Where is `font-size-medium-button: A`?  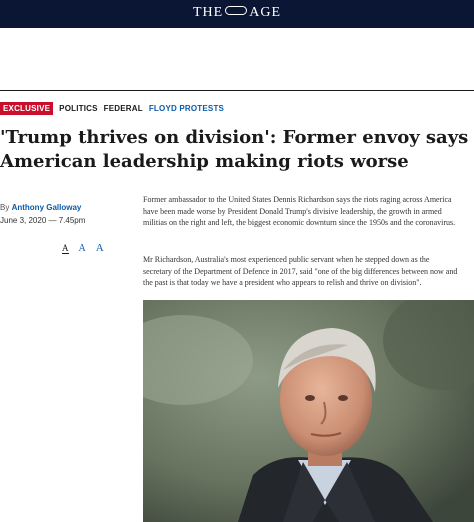
font-size-medium-button: A is located at coordinates (82, 248).